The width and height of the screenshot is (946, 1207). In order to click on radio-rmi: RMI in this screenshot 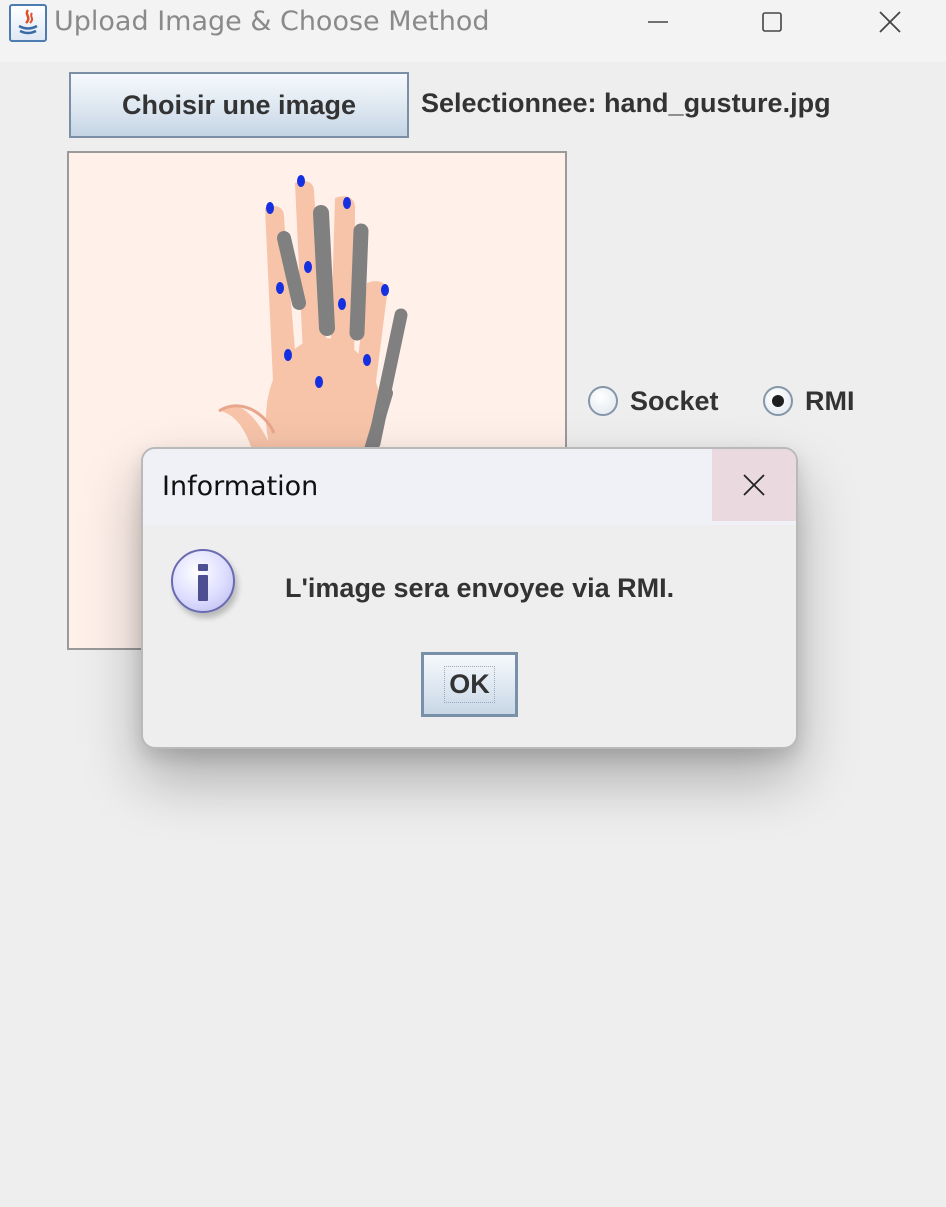, I will do `click(809, 401)`.